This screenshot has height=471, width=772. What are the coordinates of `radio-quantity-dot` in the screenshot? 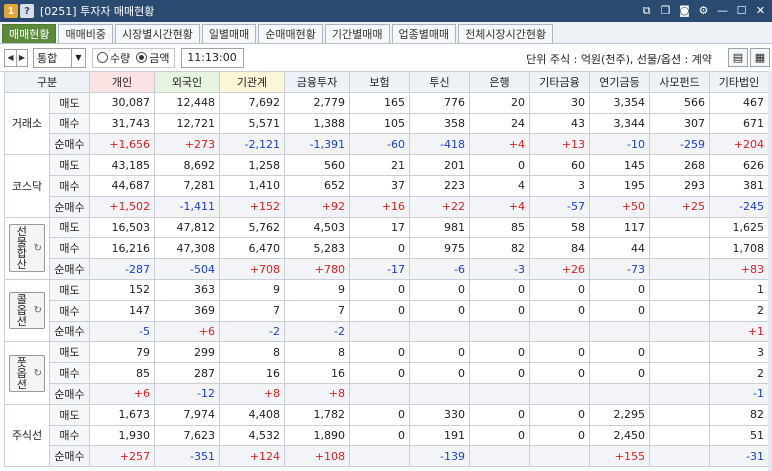 It's located at (102, 57).